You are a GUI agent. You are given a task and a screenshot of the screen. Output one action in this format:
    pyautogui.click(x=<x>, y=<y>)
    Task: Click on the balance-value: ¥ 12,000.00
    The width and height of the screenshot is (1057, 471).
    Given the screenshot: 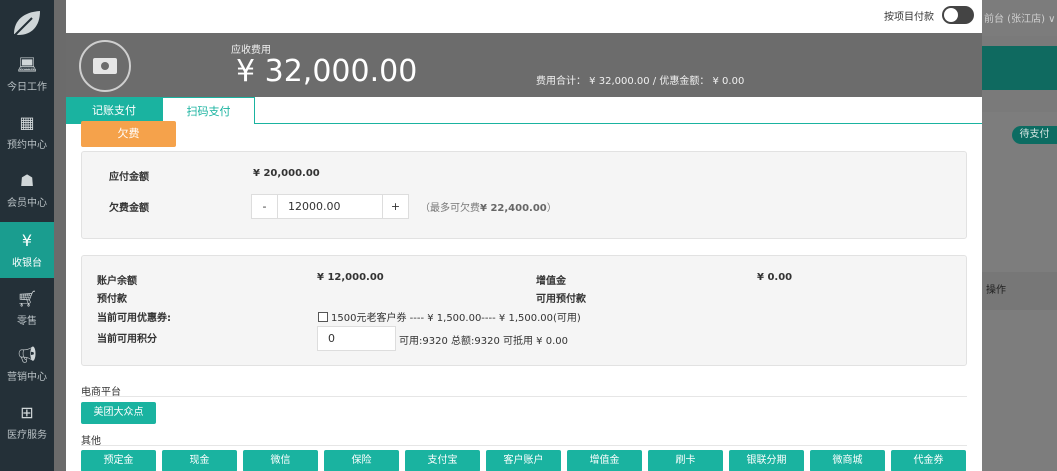 What is the action you would take?
    pyautogui.click(x=350, y=277)
    